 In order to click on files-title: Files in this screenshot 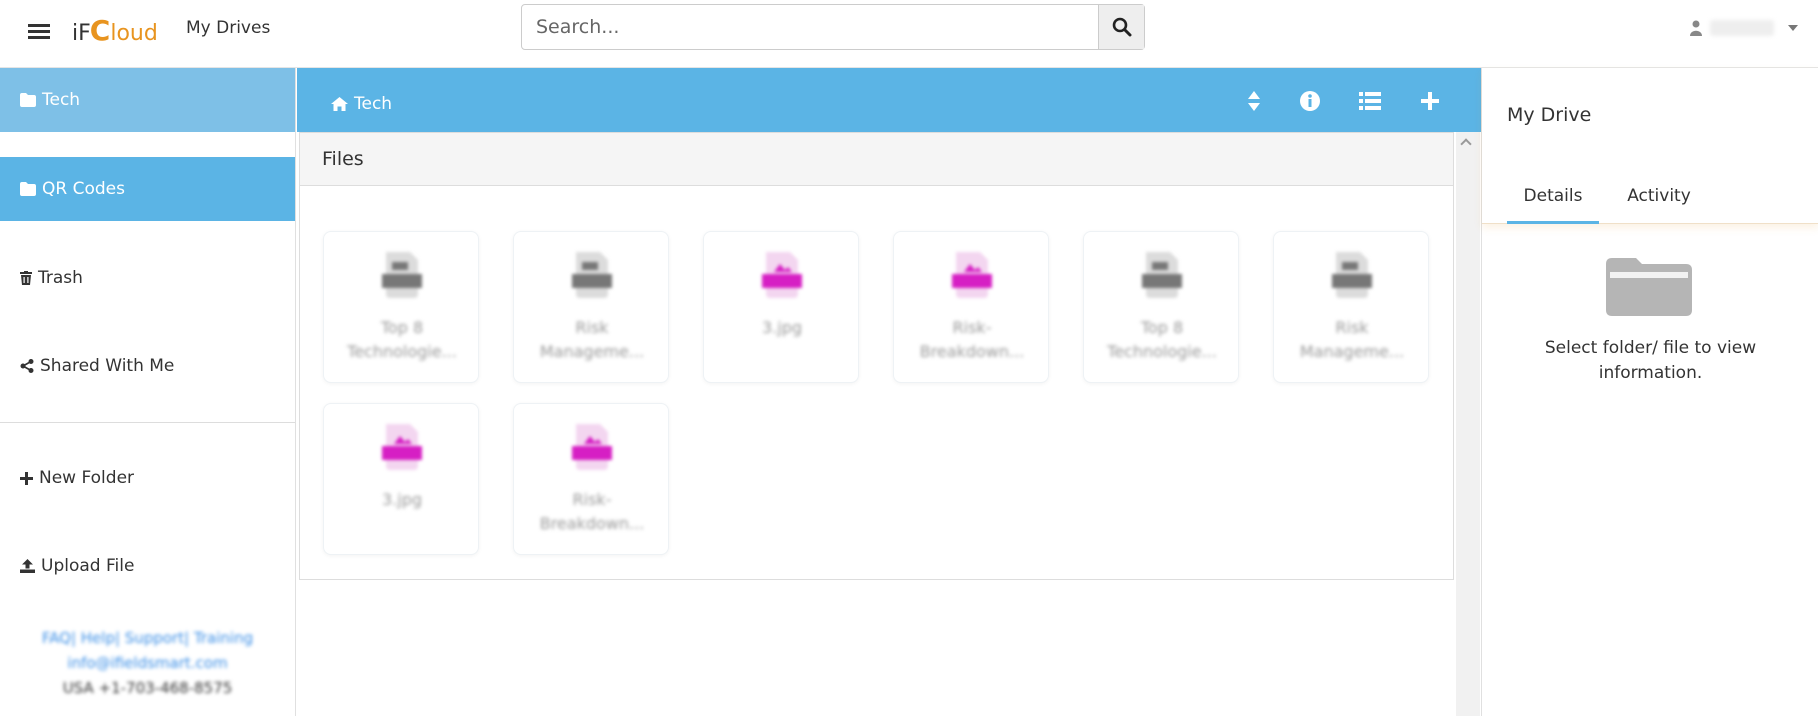, I will do `click(876, 159)`.